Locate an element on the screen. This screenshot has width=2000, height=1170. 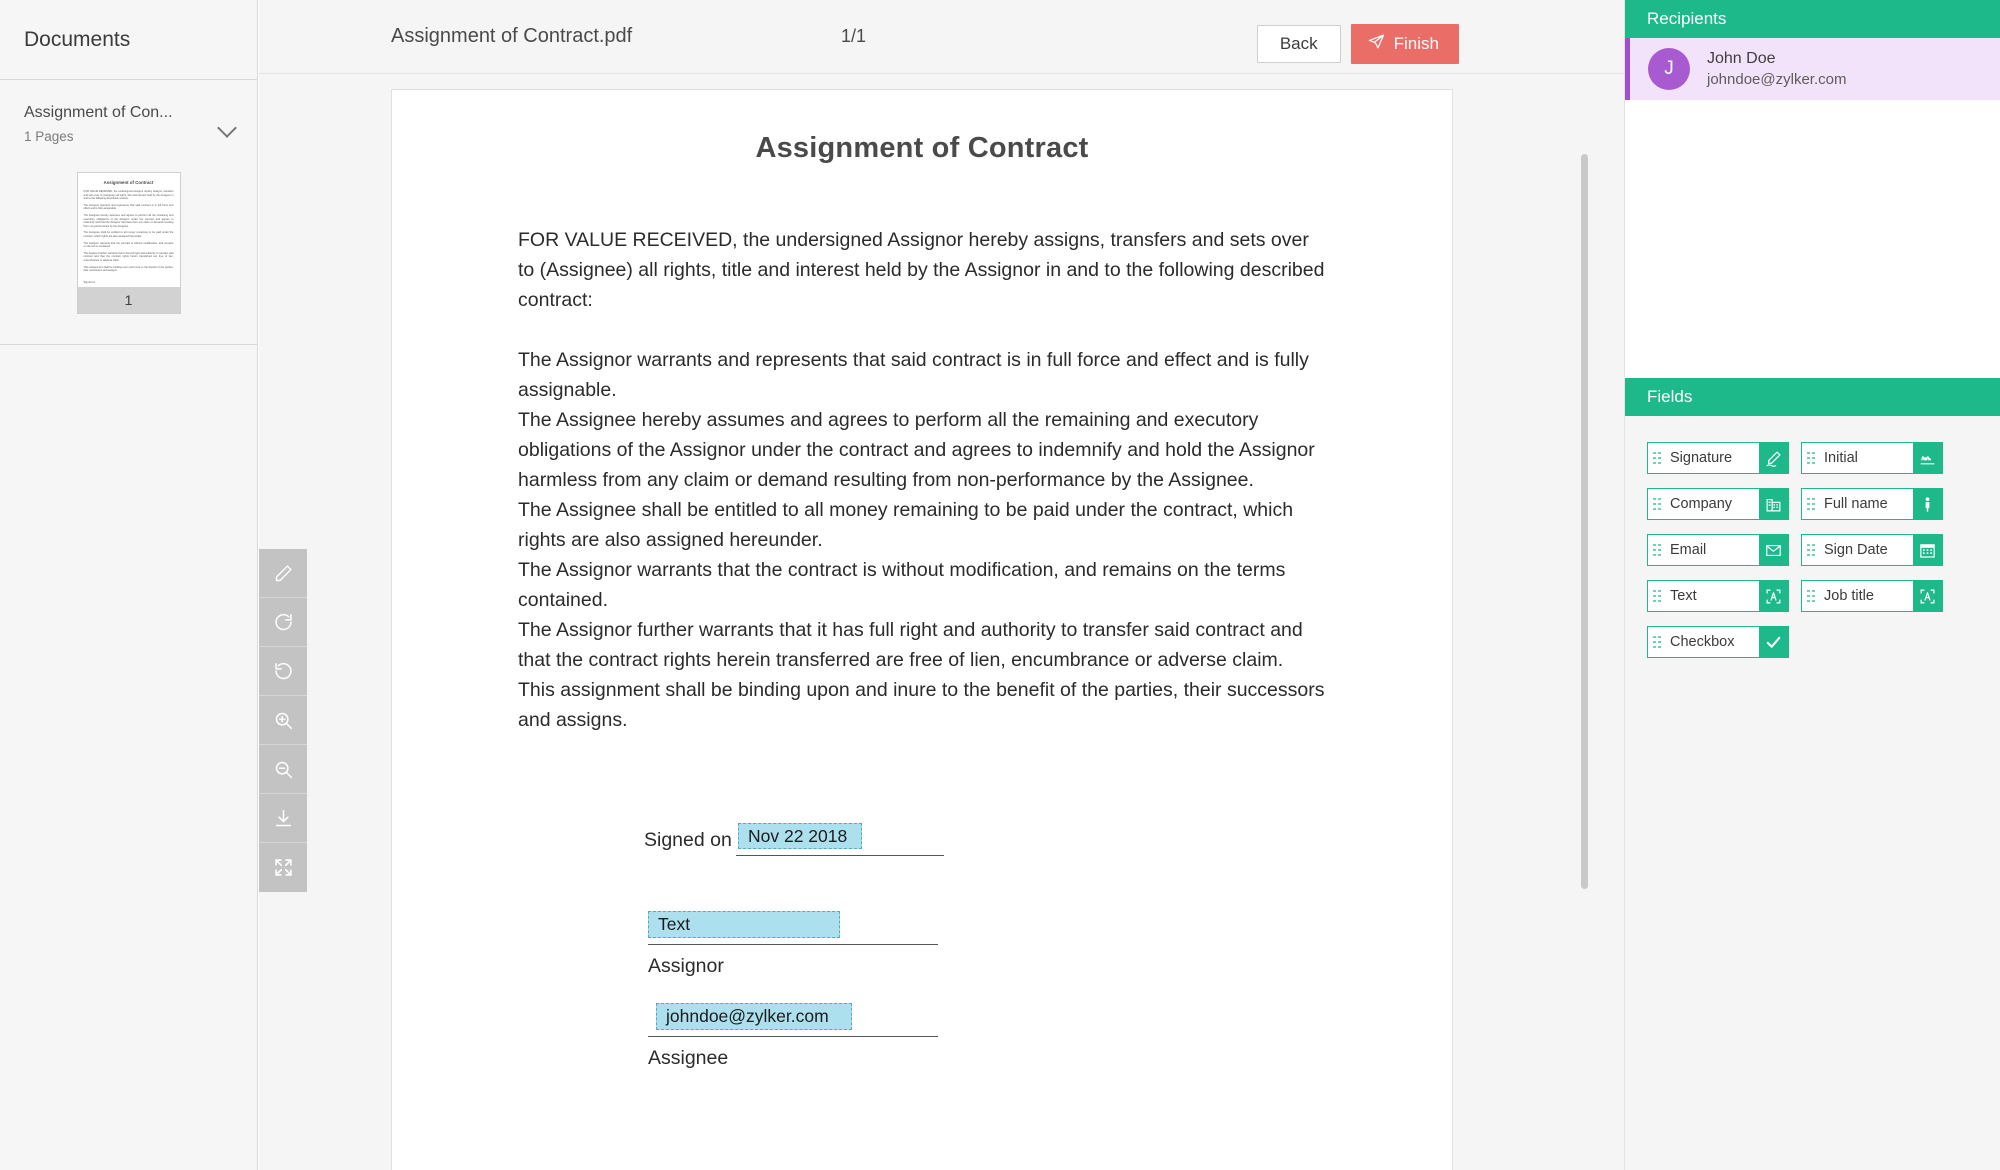
field-chip-label: Text is located at coordinates (1683, 596).